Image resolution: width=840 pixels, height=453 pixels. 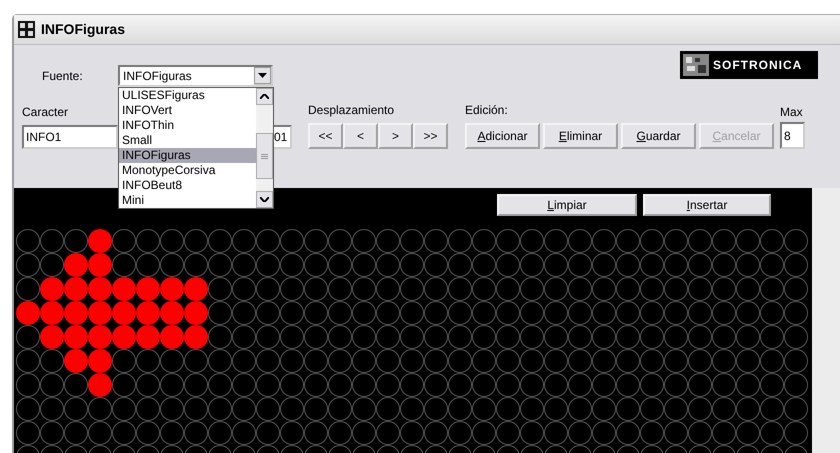 I want to click on scroll-button: >, so click(x=395, y=136).